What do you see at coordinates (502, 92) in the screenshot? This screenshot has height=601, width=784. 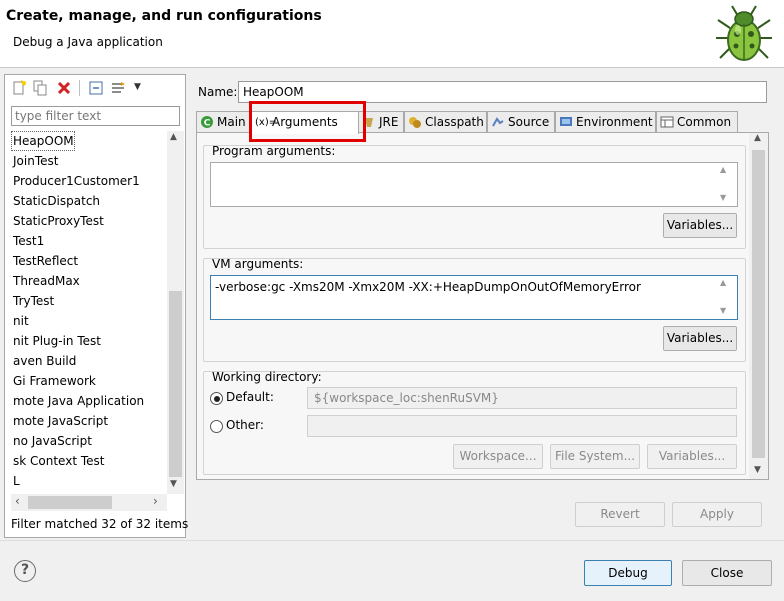 I see `name-field` at bounding box center [502, 92].